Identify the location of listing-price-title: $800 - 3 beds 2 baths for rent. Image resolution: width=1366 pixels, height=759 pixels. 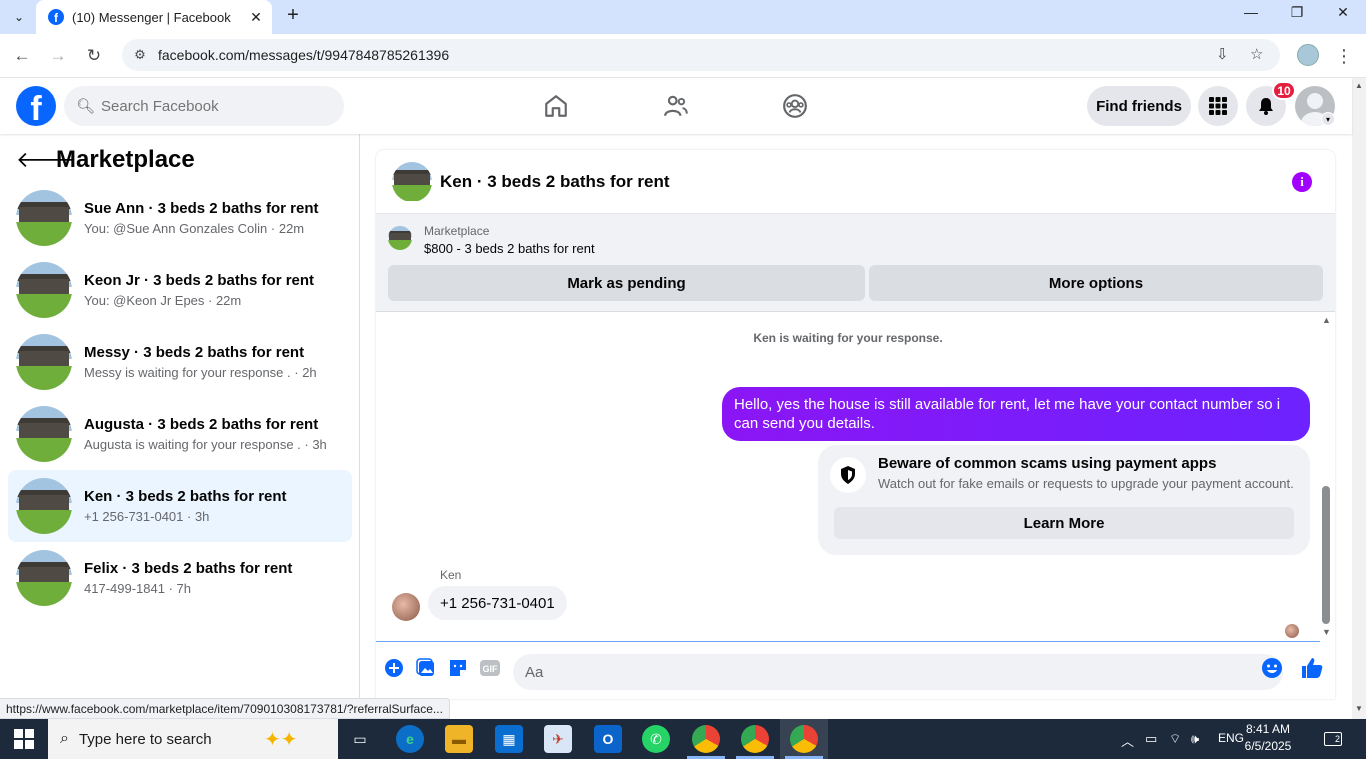
(509, 248).